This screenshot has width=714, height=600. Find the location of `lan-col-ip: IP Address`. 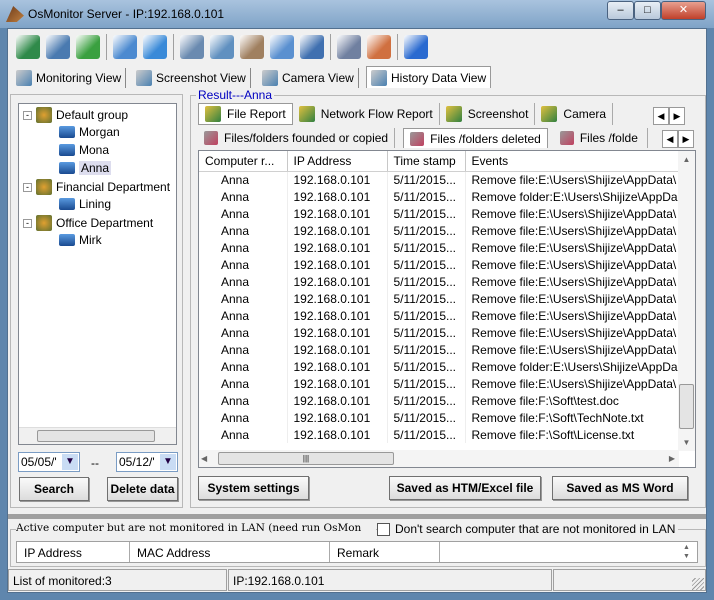

lan-col-ip: IP Address is located at coordinates (73, 552).